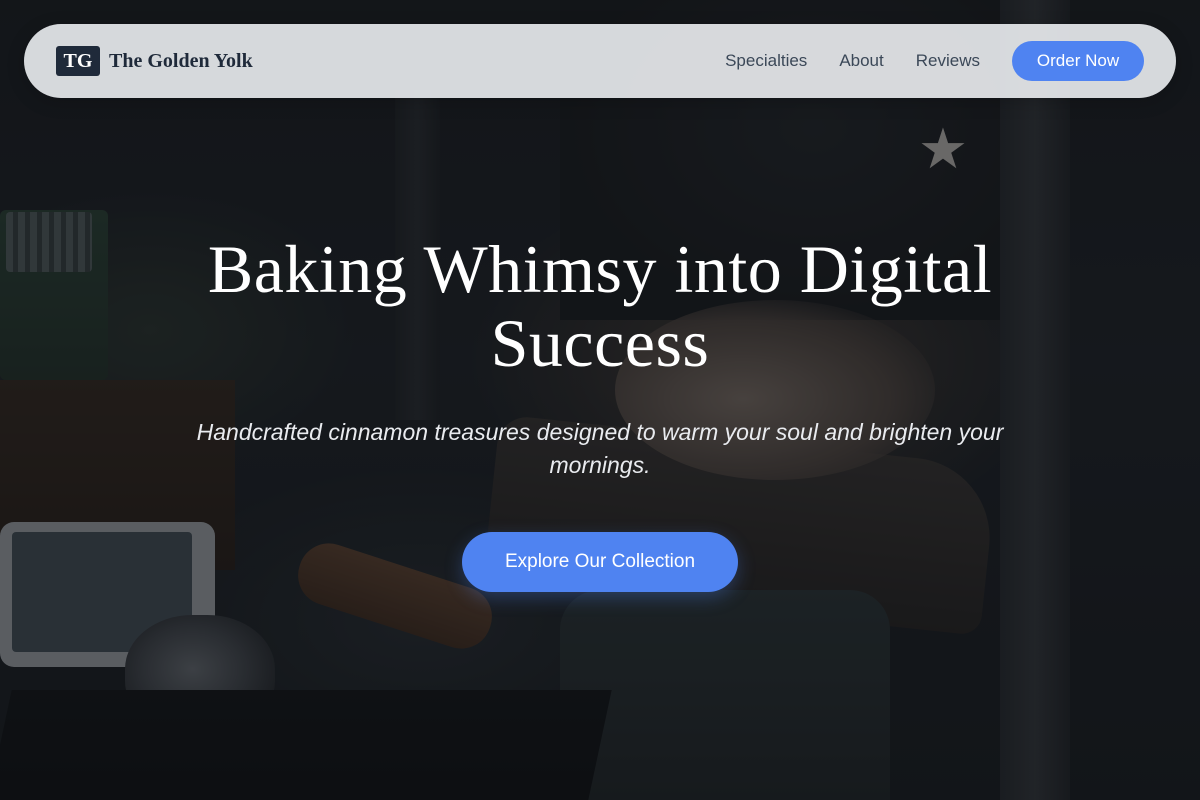 Image resolution: width=1200 pixels, height=800 pixels. I want to click on nav-links: Specialties About Reviews Order Now, so click(918, 61).